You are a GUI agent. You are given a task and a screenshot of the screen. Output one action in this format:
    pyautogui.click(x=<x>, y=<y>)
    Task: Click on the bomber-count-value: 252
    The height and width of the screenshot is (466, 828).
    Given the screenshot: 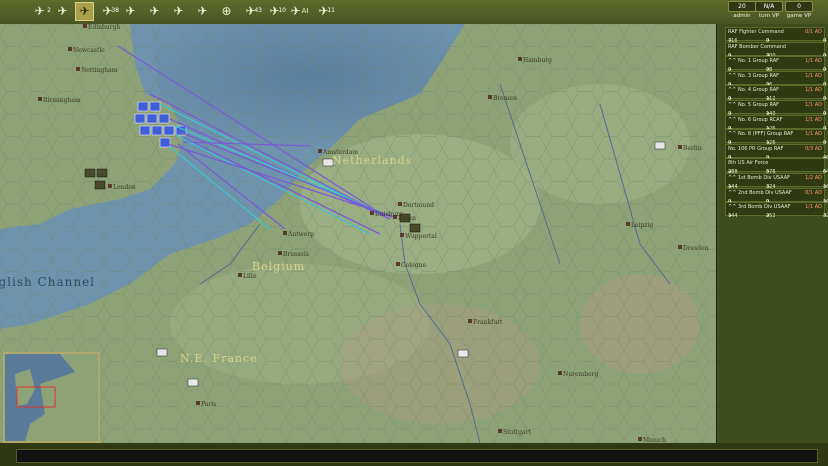 What is the action you would take?
    pyautogui.click(x=771, y=216)
    